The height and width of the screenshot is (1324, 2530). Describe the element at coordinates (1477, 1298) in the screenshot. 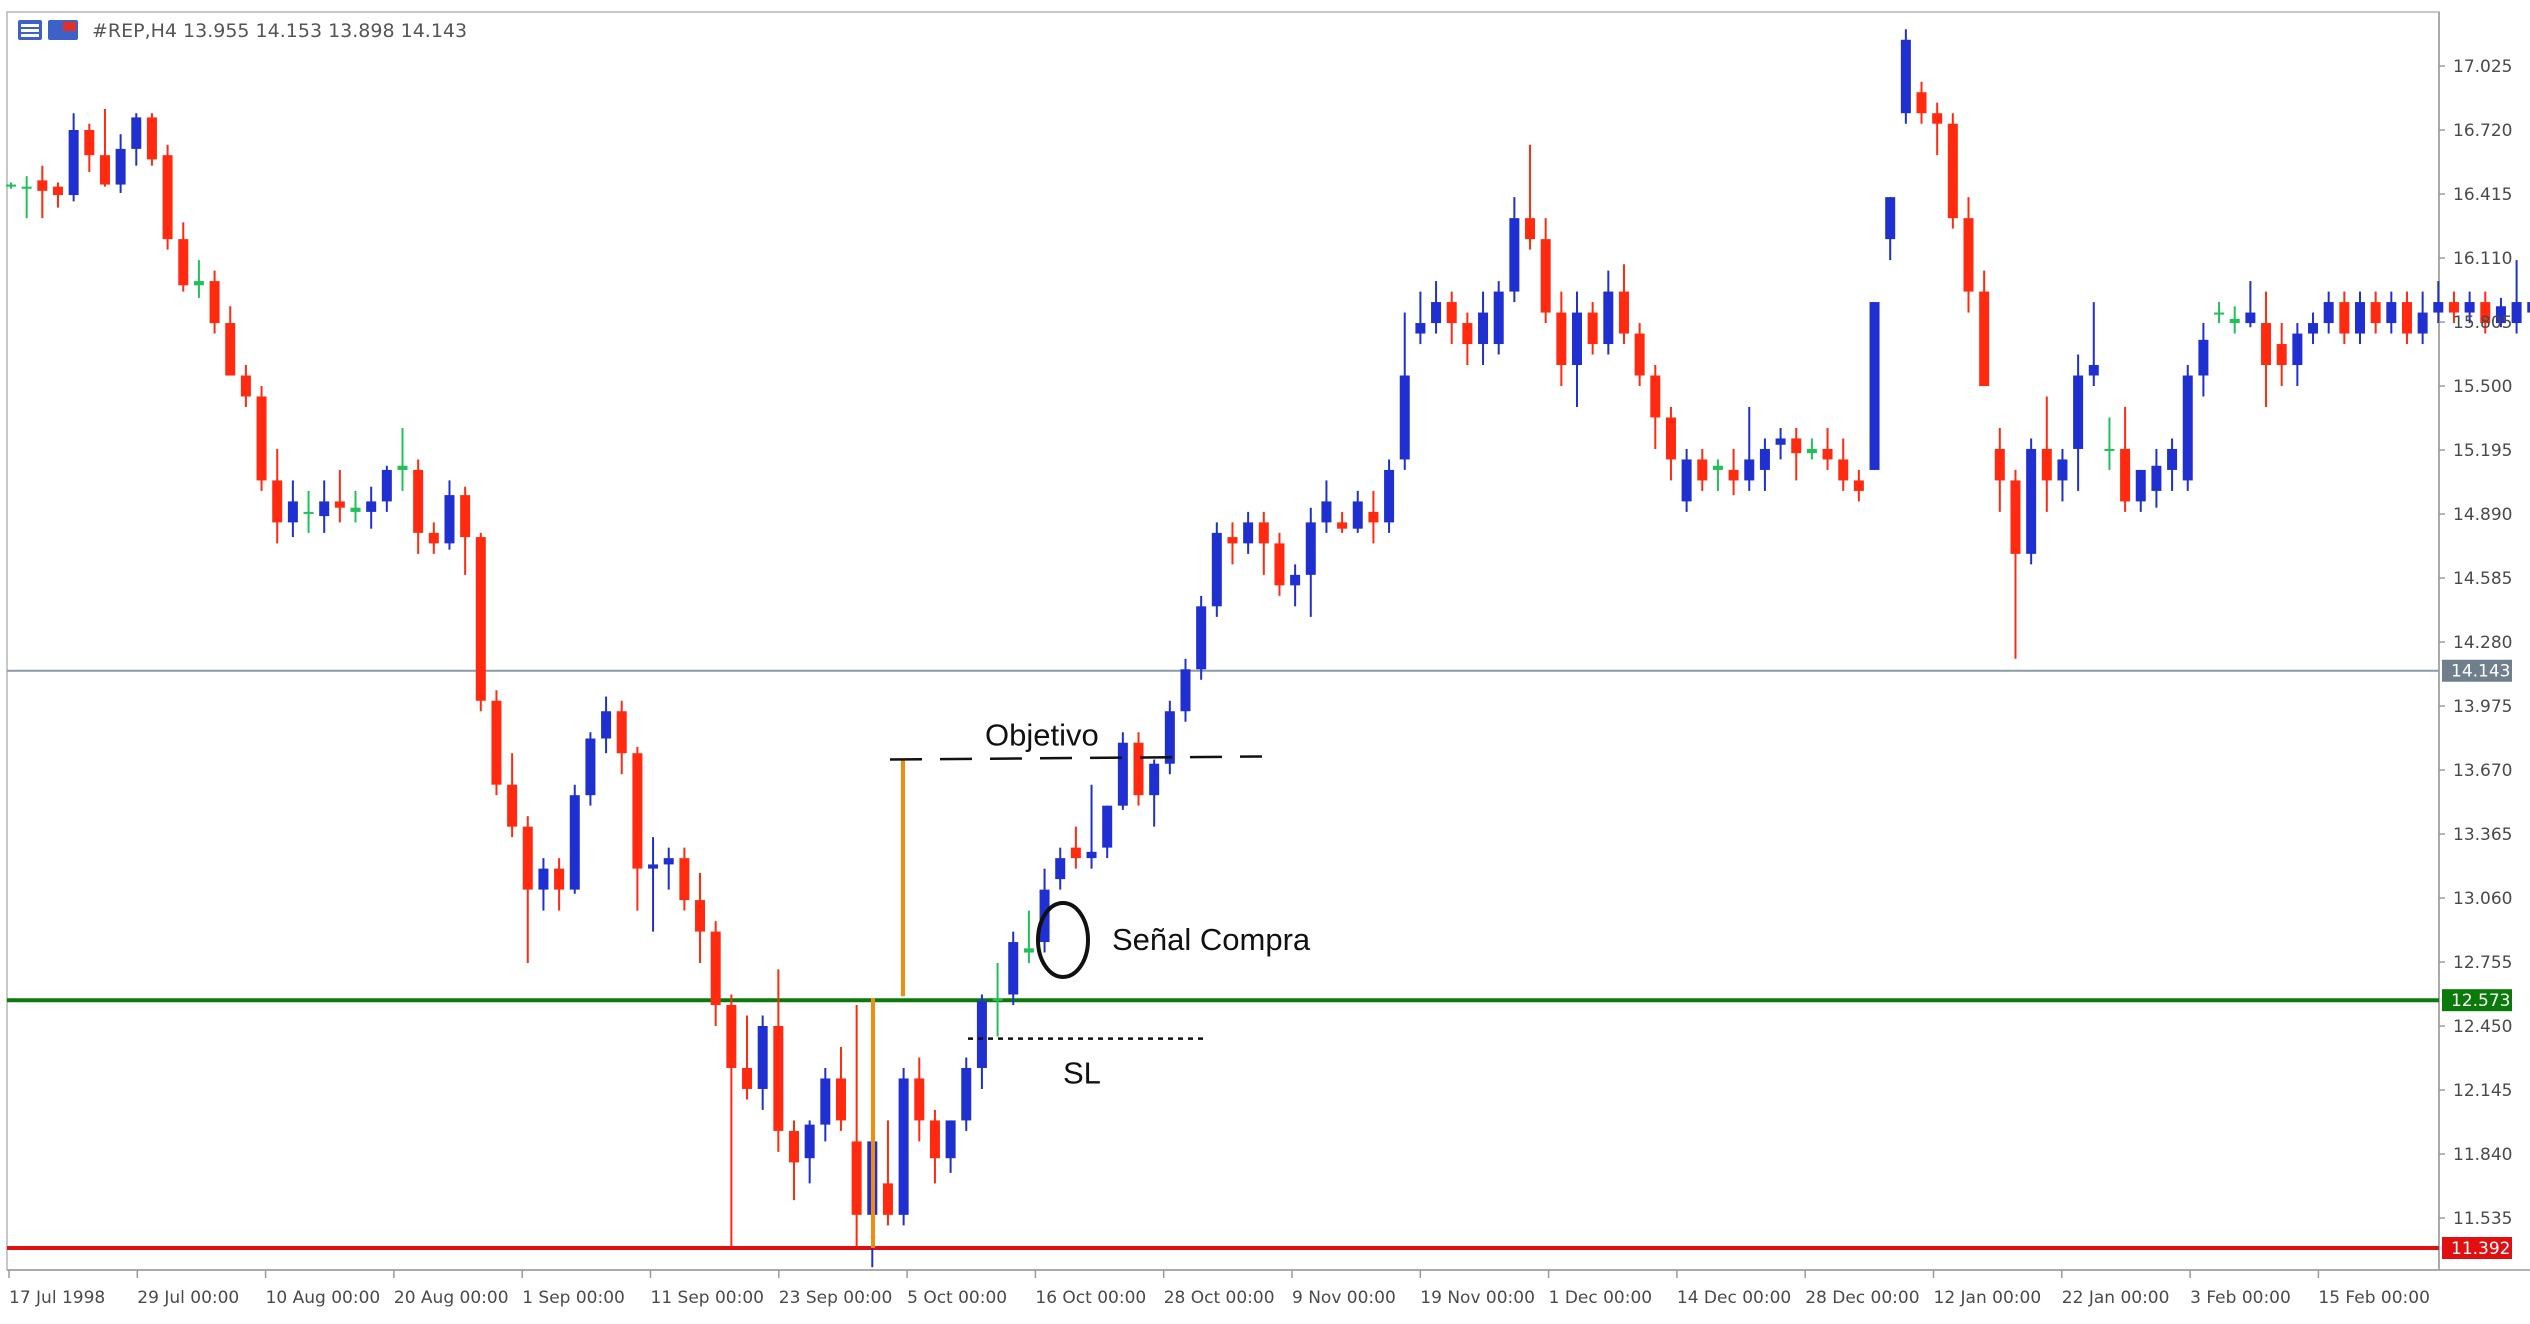

I see `x-tick-label: 19 Nov 00:00` at that location.